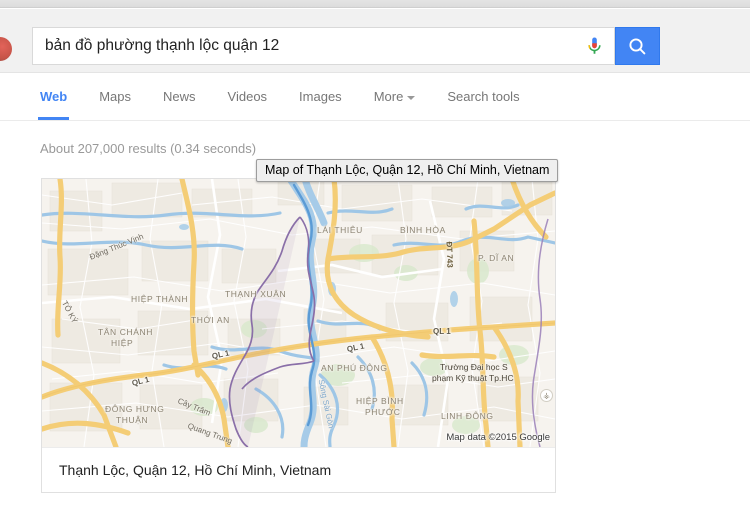 This screenshot has height=505, width=750. What do you see at coordinates (498, 437) in the screenshot?
I see `map-attribution: Map data ©2015 Google` at bounding box center [498, 437].